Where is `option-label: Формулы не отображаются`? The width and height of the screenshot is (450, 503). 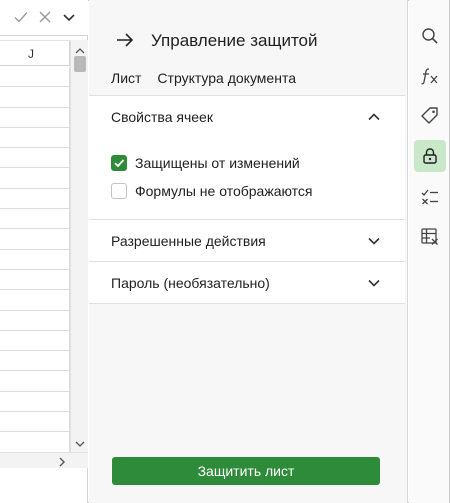 option-label: Формулы не отображаются is located at coordinates (224, 191).